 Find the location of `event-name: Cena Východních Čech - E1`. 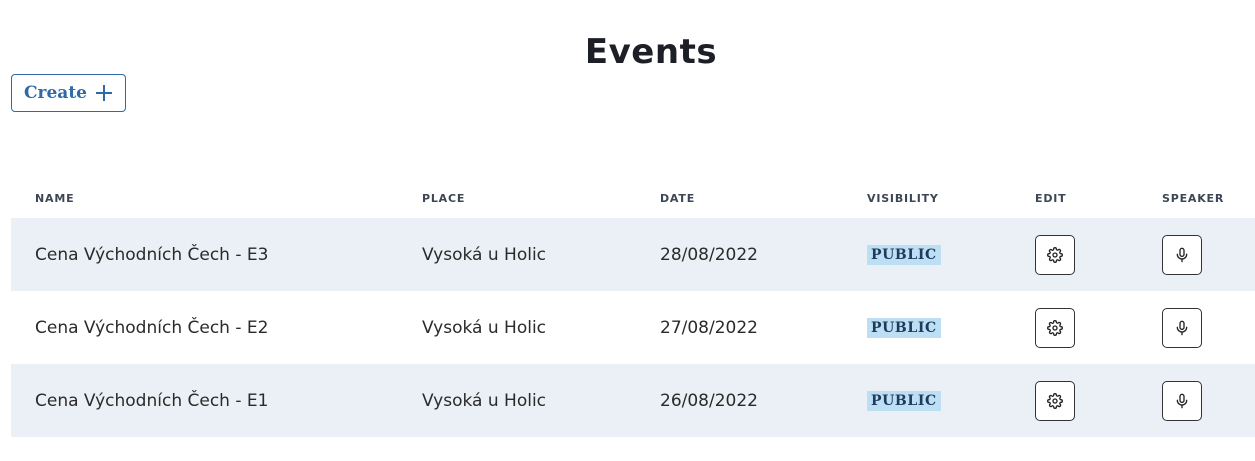

event-name: Cena Východních Čech - E1 is located at coordinates (151, 400).